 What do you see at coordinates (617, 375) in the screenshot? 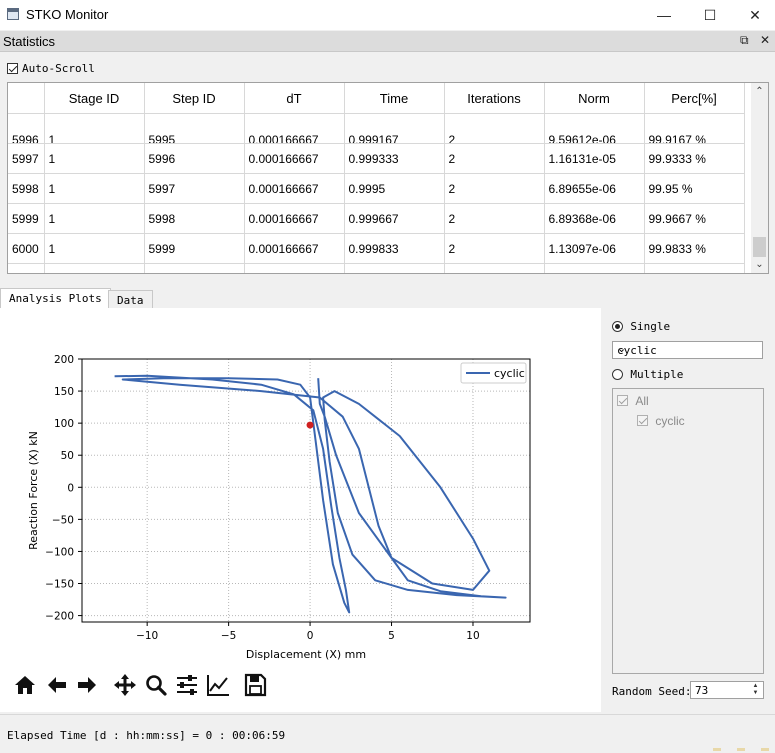
I see `multiple-radio-button` at bounding box center [617, 375].